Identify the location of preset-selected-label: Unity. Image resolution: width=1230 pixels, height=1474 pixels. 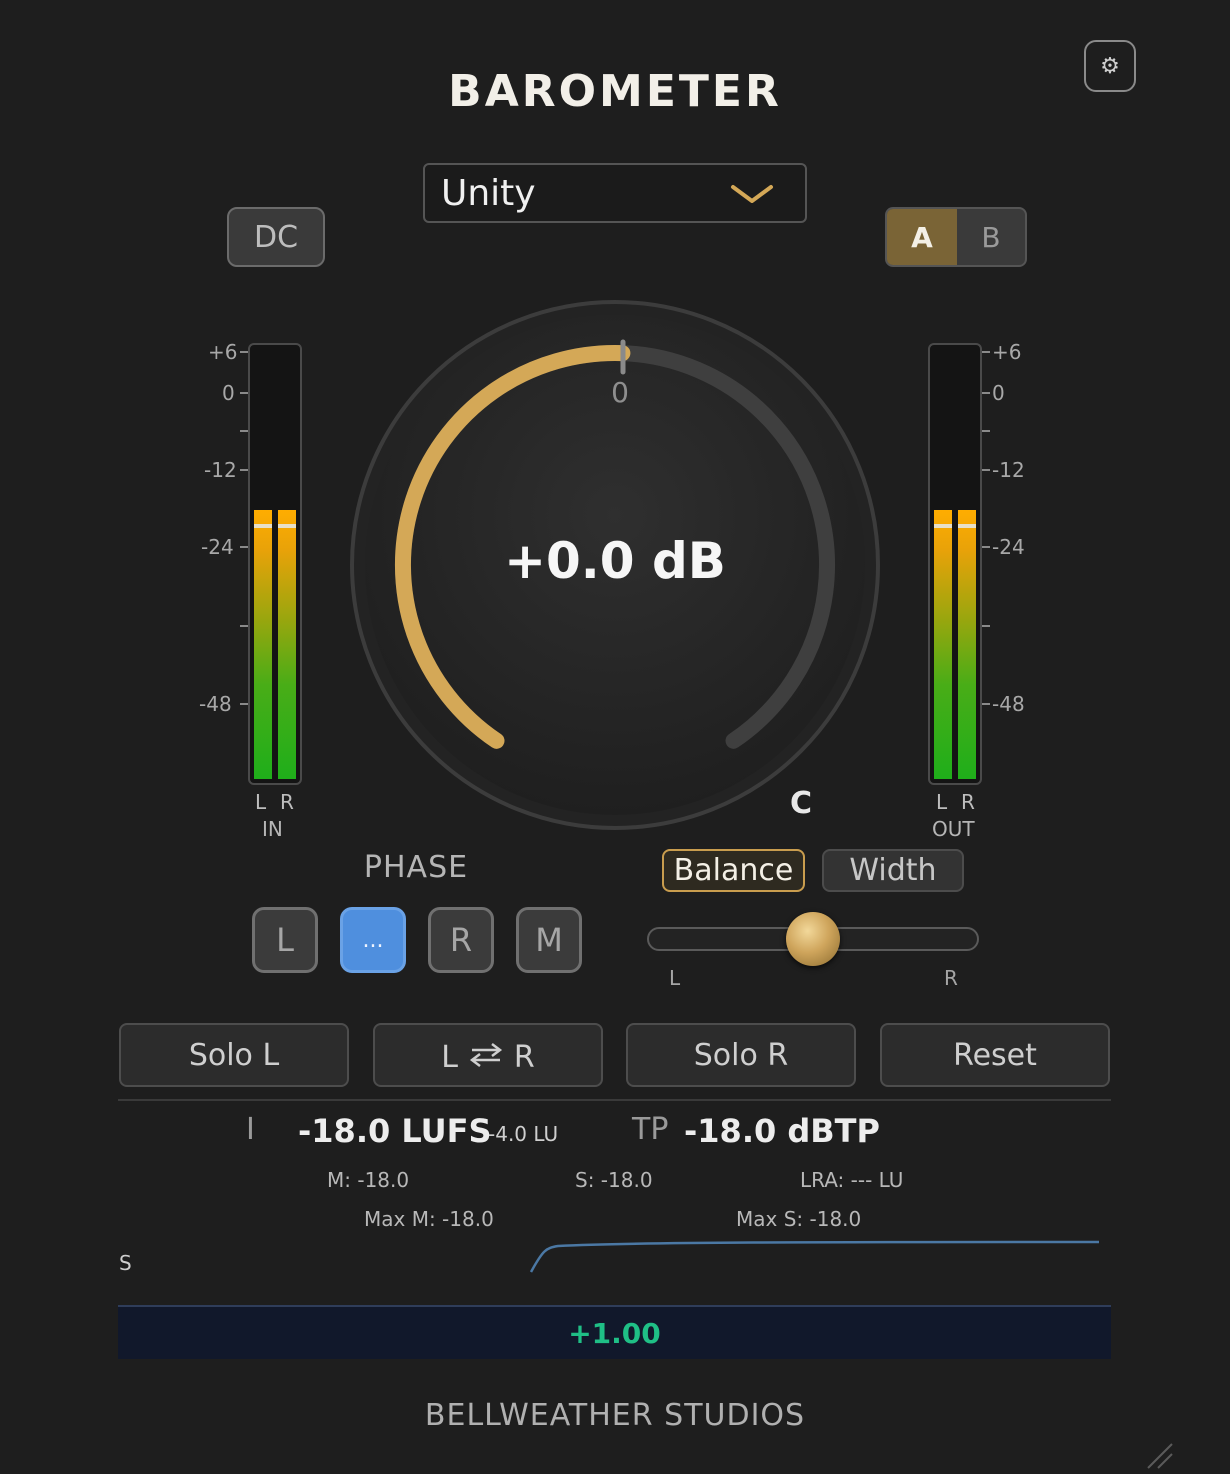
(488, 193).